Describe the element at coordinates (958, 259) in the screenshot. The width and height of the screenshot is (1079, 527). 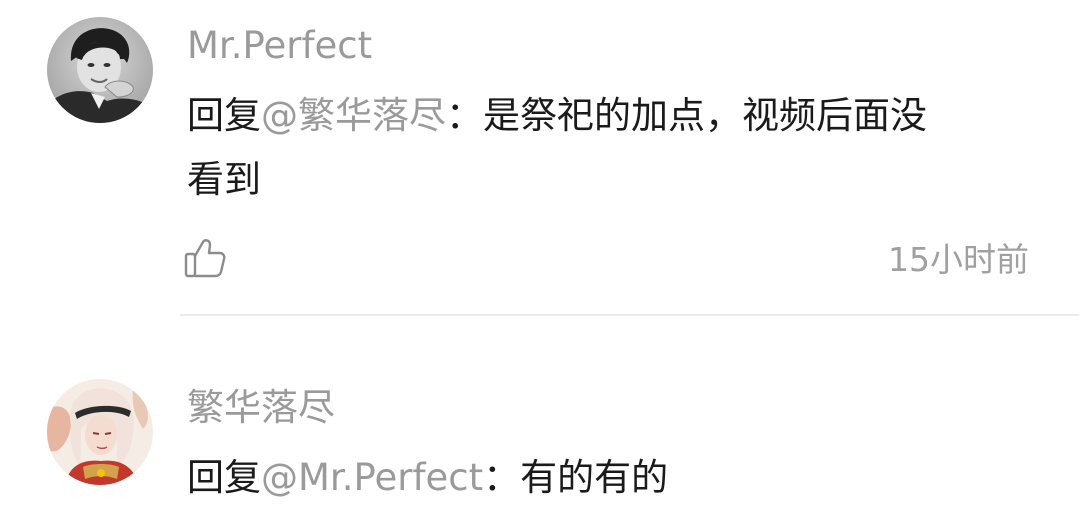
I see `timestamp: 15小时前` at that location.